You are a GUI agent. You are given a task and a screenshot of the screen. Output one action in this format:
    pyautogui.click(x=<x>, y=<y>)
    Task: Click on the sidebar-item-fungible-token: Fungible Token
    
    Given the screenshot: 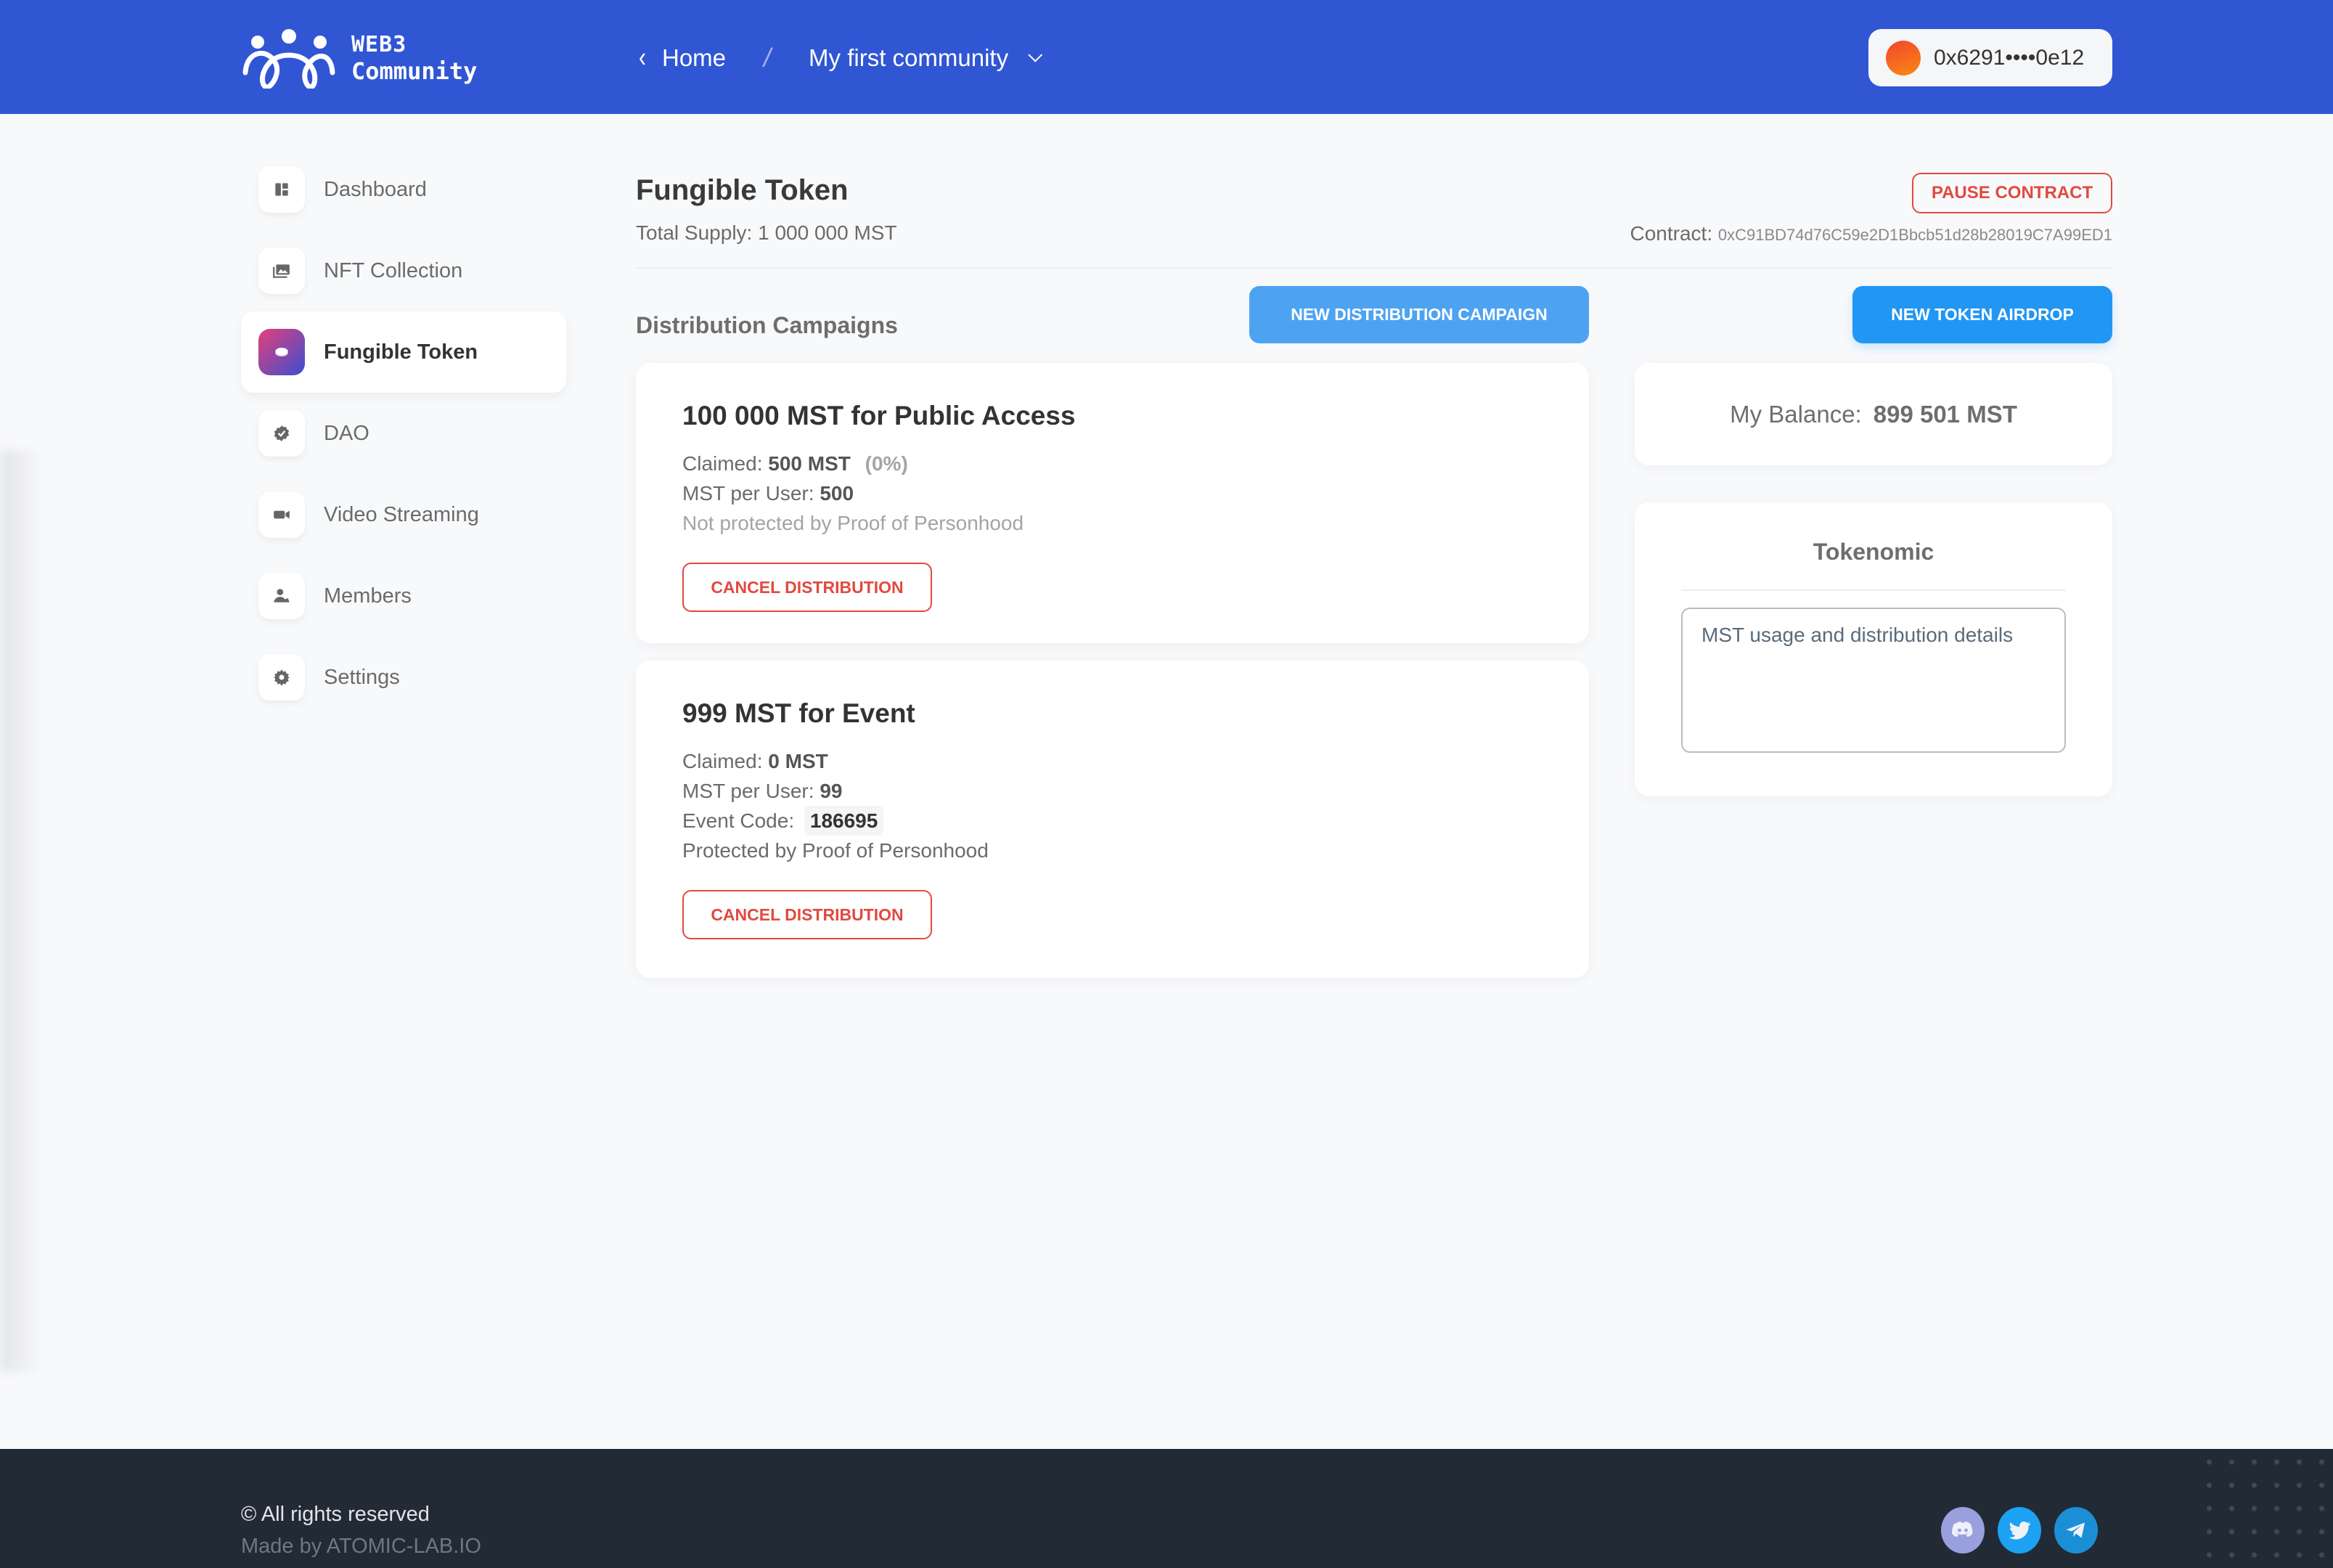 What is the action you would take?
    pyautogui.click(x=404, y=352)
    